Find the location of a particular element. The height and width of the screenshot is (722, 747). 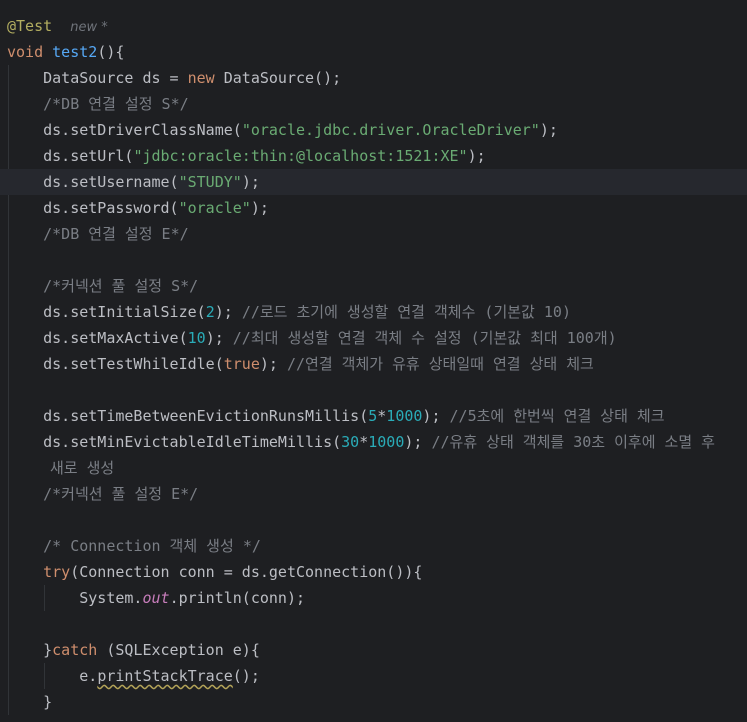

code-token-cmt: /*DB 연결 설정 S*/ is located at coordinates (116, 104).